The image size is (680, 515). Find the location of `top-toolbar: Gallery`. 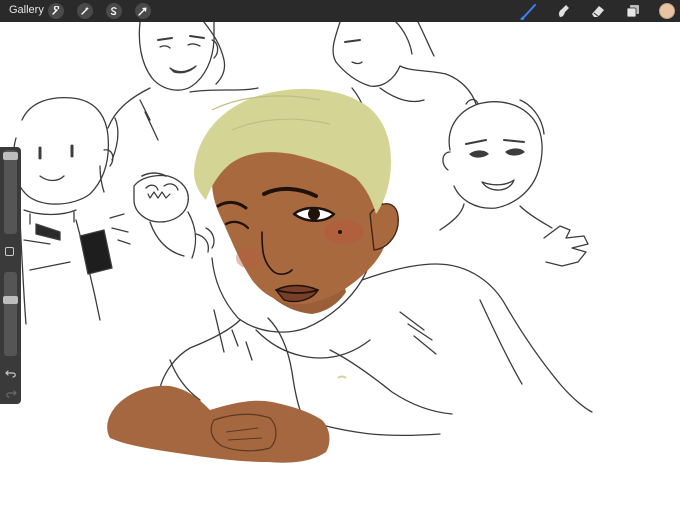

top-toolbar: Gallery is located at coordinates (340, 11).